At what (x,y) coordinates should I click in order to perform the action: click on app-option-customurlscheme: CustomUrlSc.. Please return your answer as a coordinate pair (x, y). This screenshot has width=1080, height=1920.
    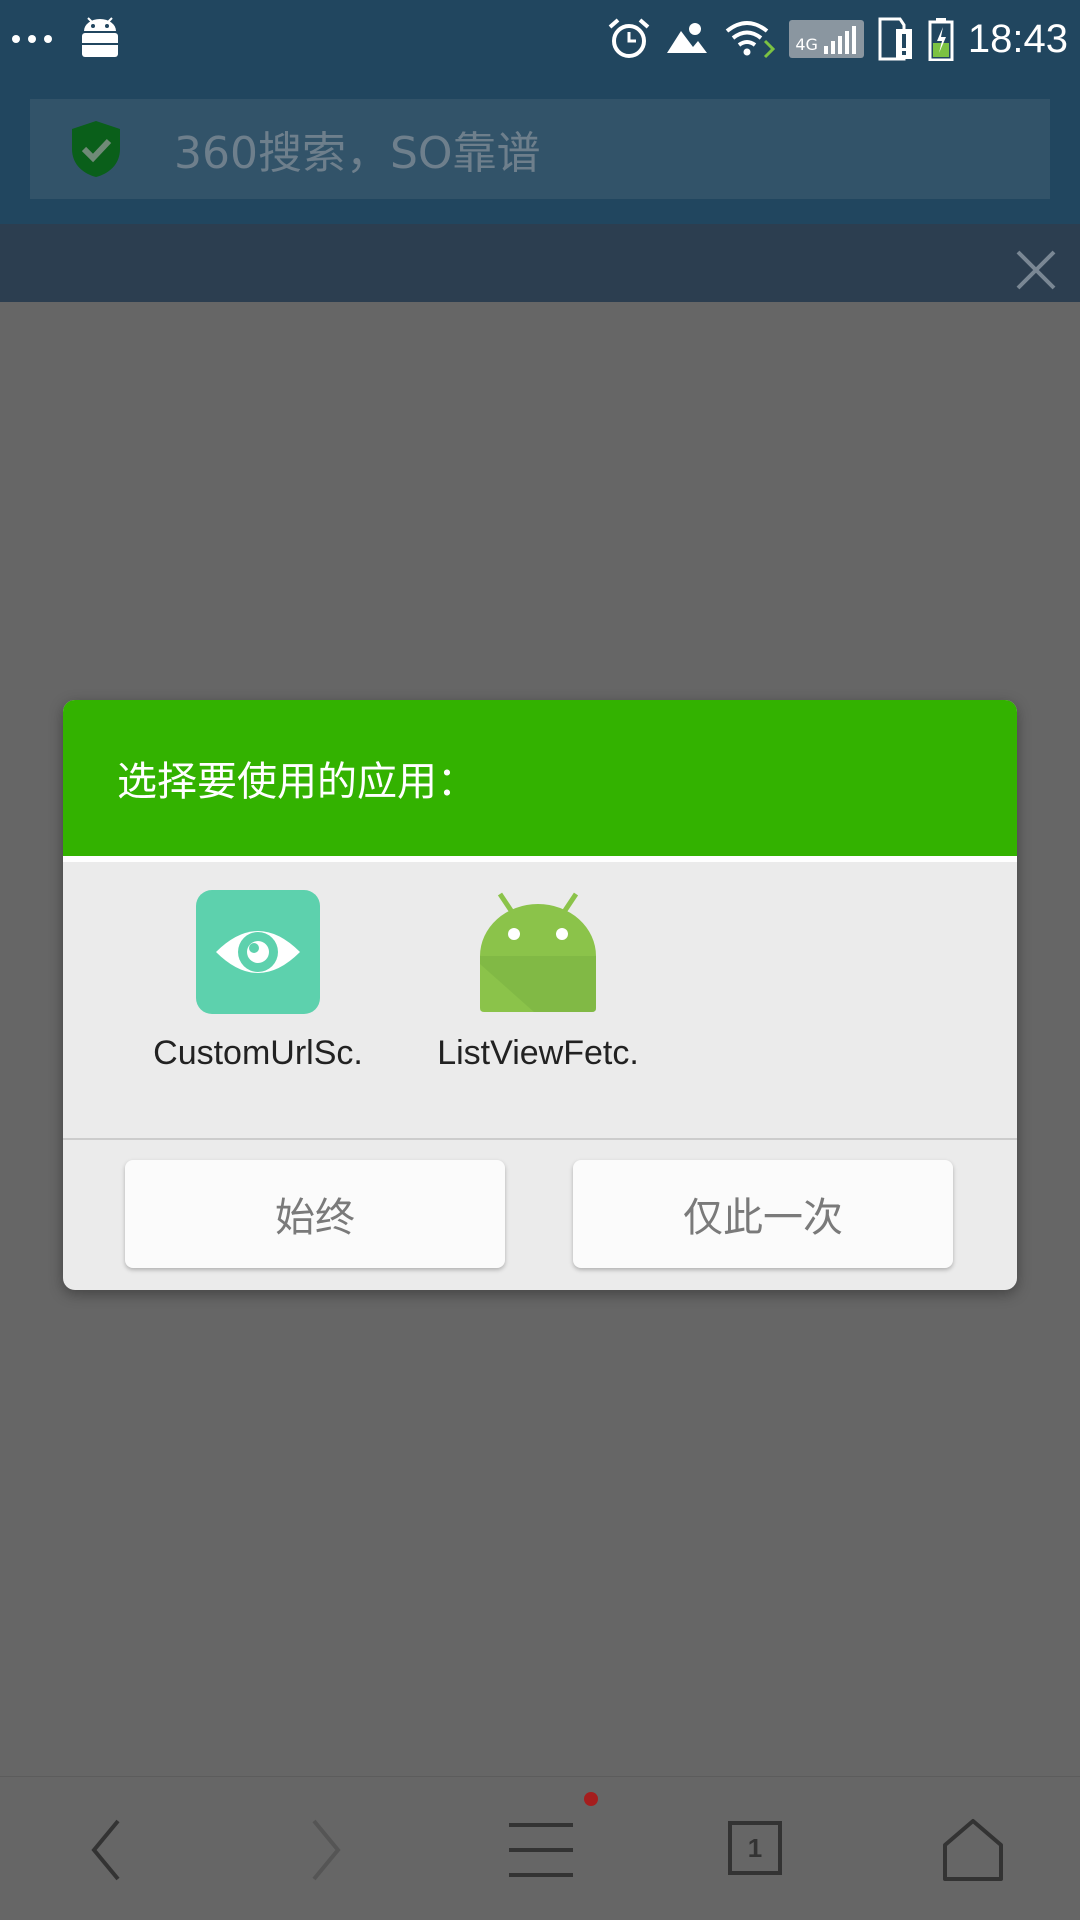
    Looking at the image, I should click on (258, 981).